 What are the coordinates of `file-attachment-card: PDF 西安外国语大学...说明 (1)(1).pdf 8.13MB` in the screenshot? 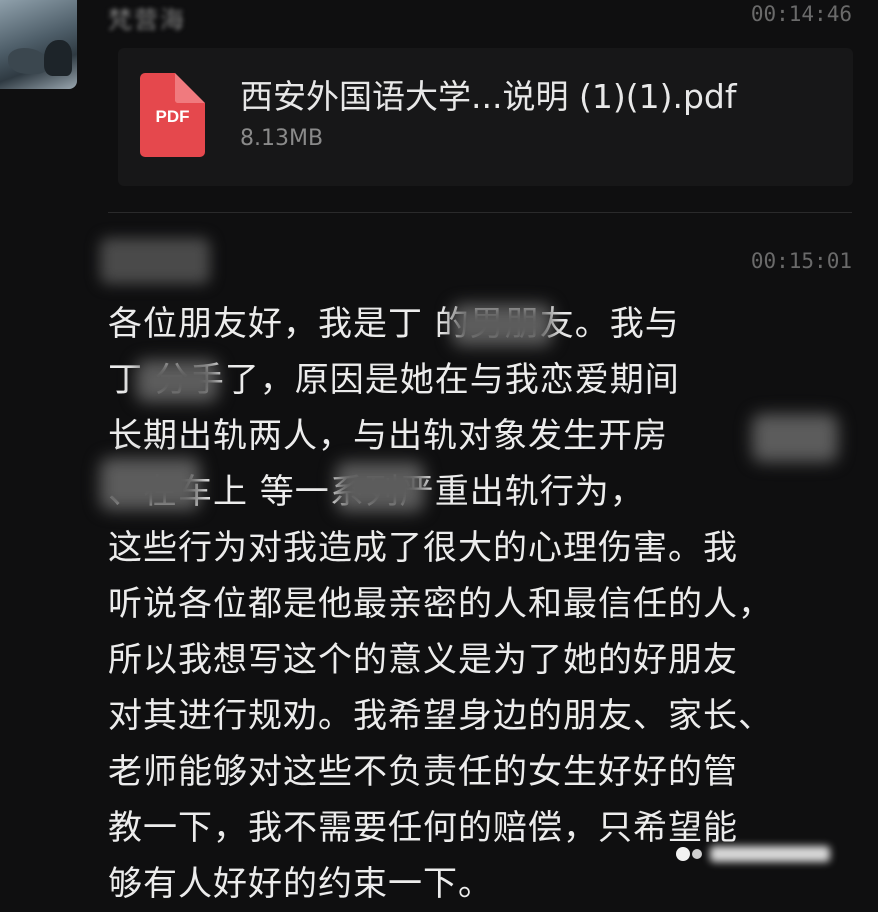 It's located at (485, 117).